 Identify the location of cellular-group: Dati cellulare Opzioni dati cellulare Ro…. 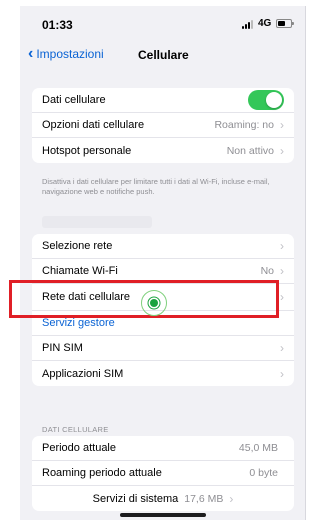
(163, 125).